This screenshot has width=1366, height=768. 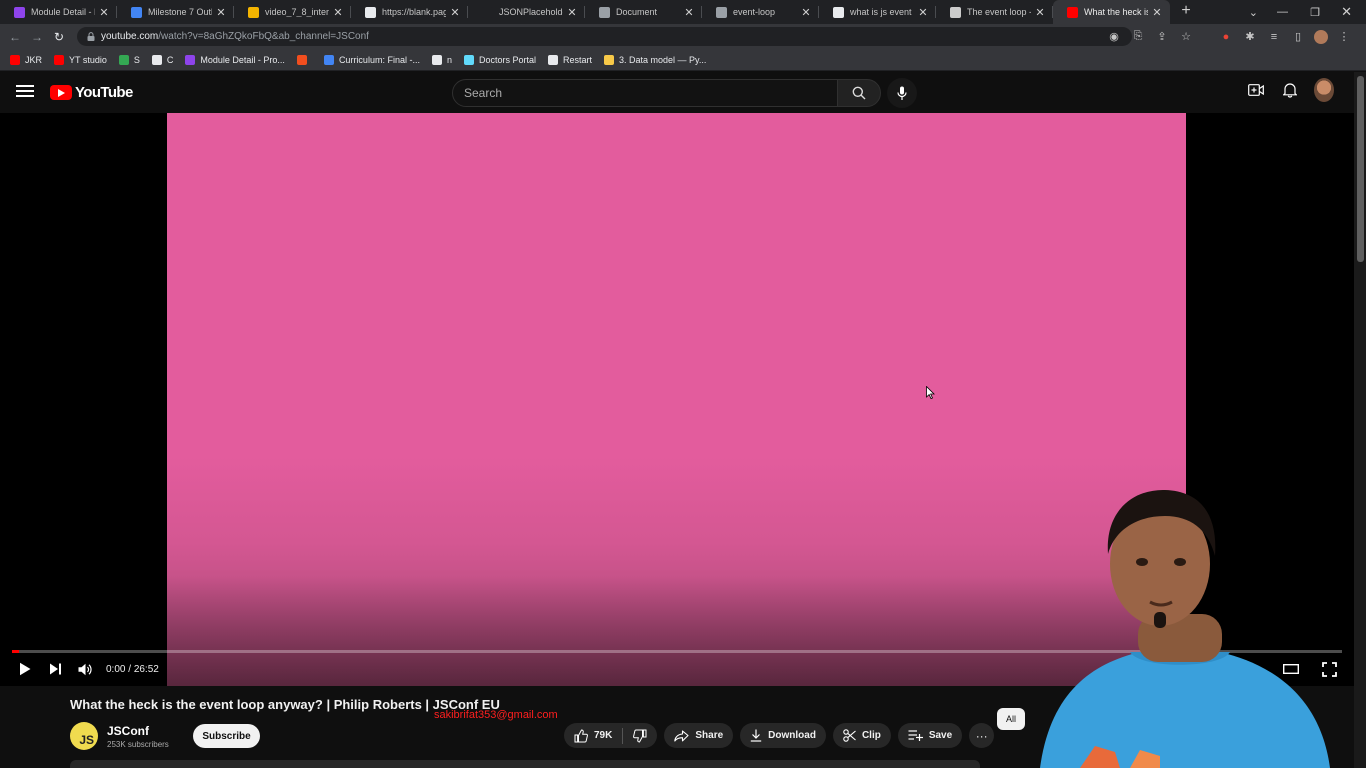 What do you see at coordinates (1138, 36) in the screenshot?
I see `install-app-icon: ⎘` at bounding box center [1138, 36].